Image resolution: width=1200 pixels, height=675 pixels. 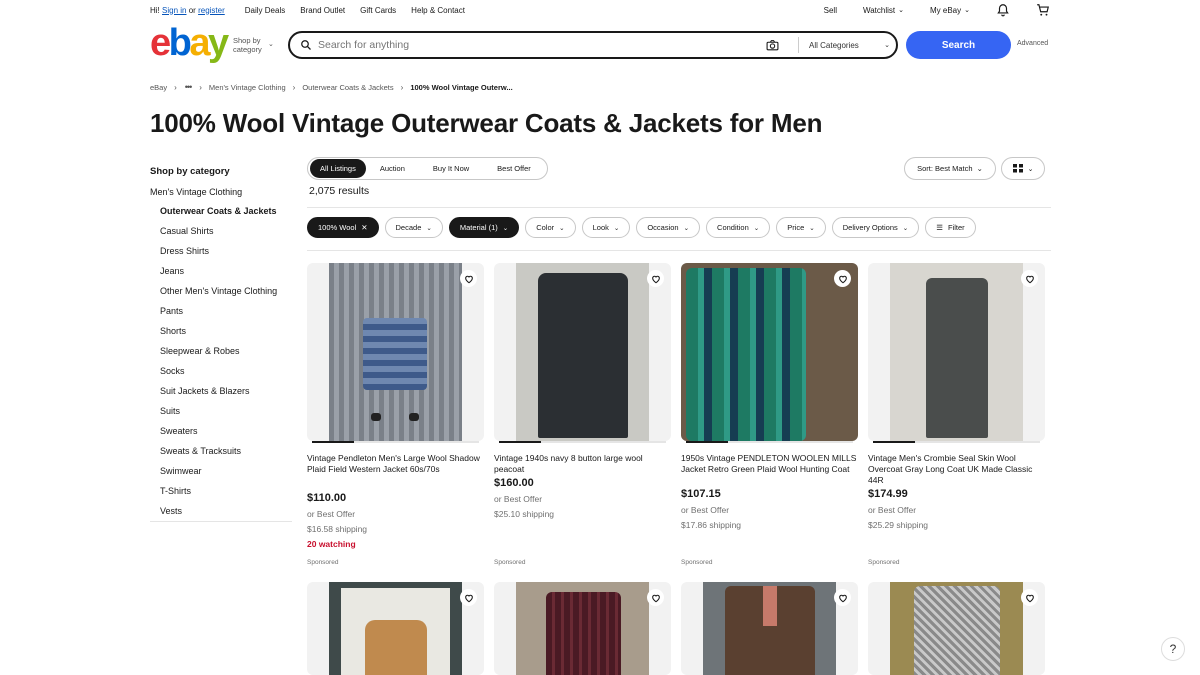 What do you see at coordinates (538, 45) in the screenshot?
I see `search-input` at bounding box center [538, 45].